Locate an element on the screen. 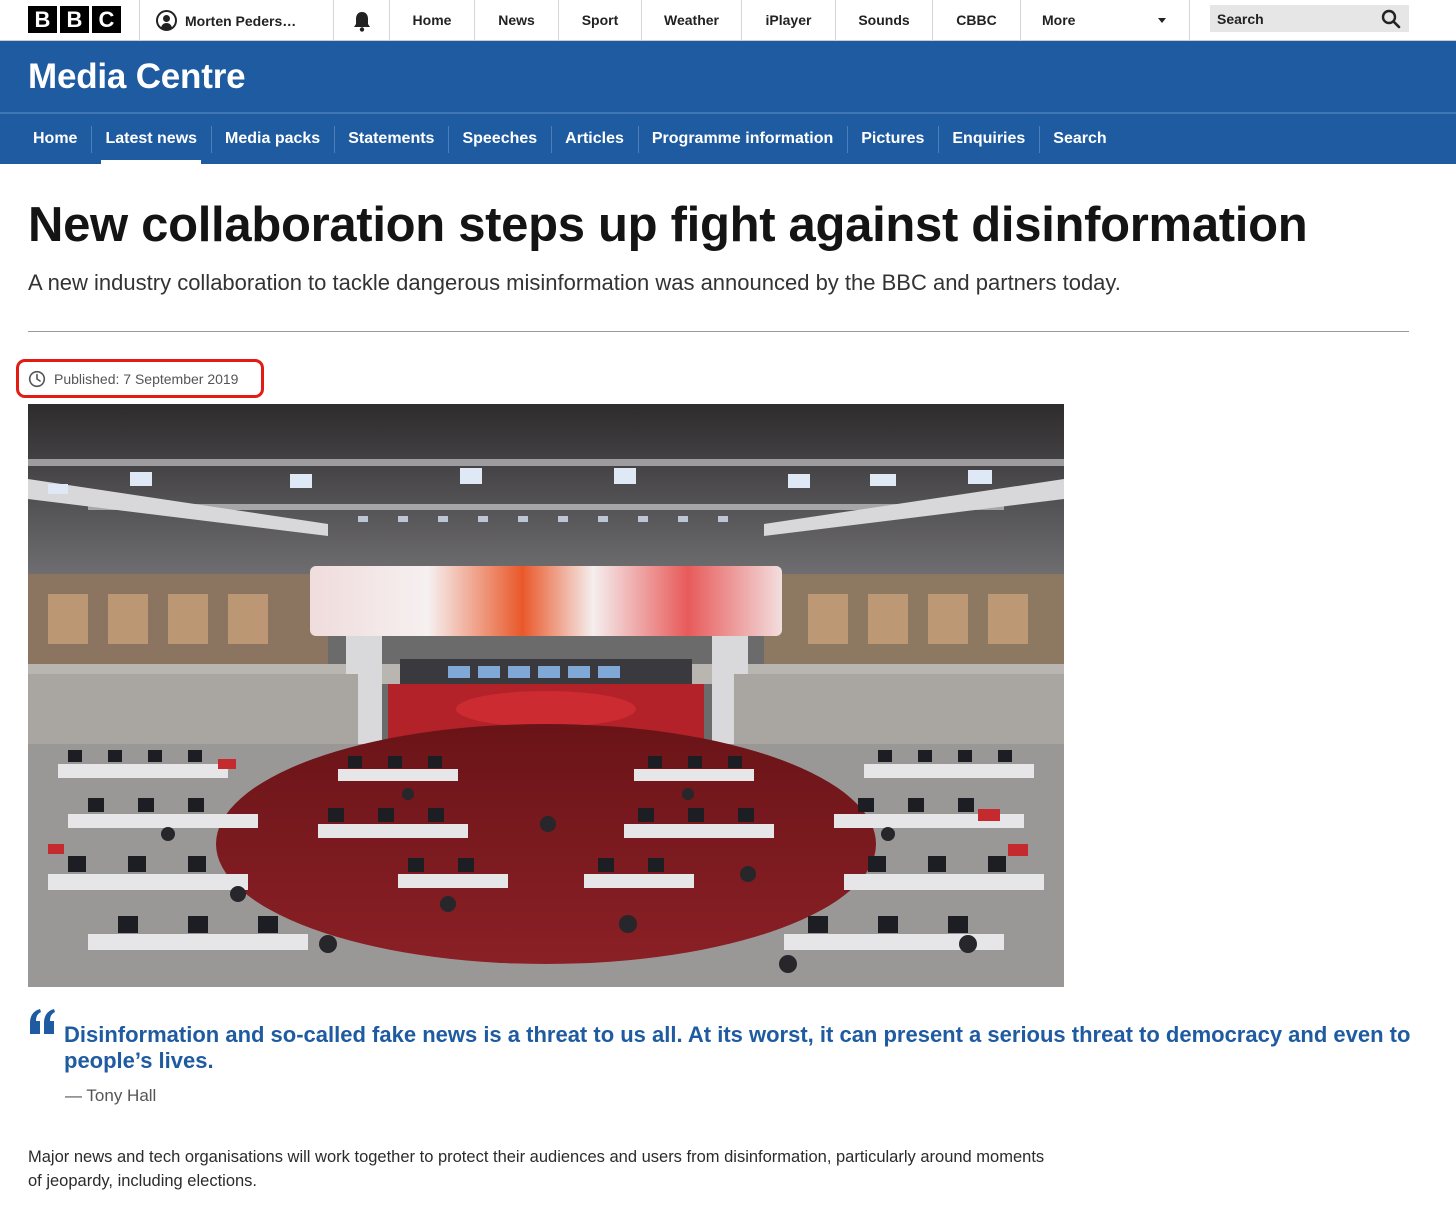  global-nav-news: News is located at coordinates (516, 20).